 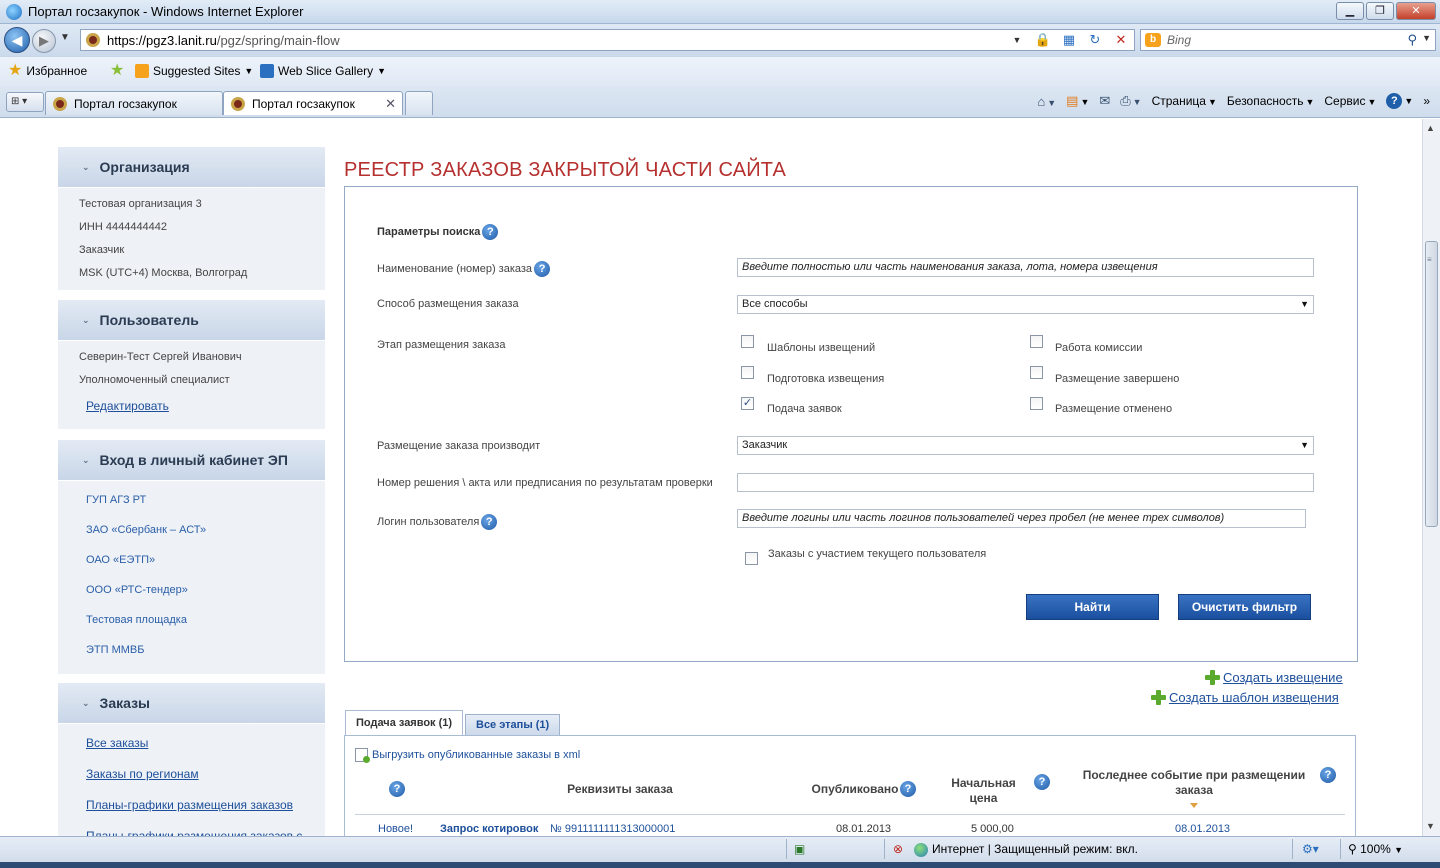 I want to click on orders-link-all: Все заказы, so click(x=191, y=743).